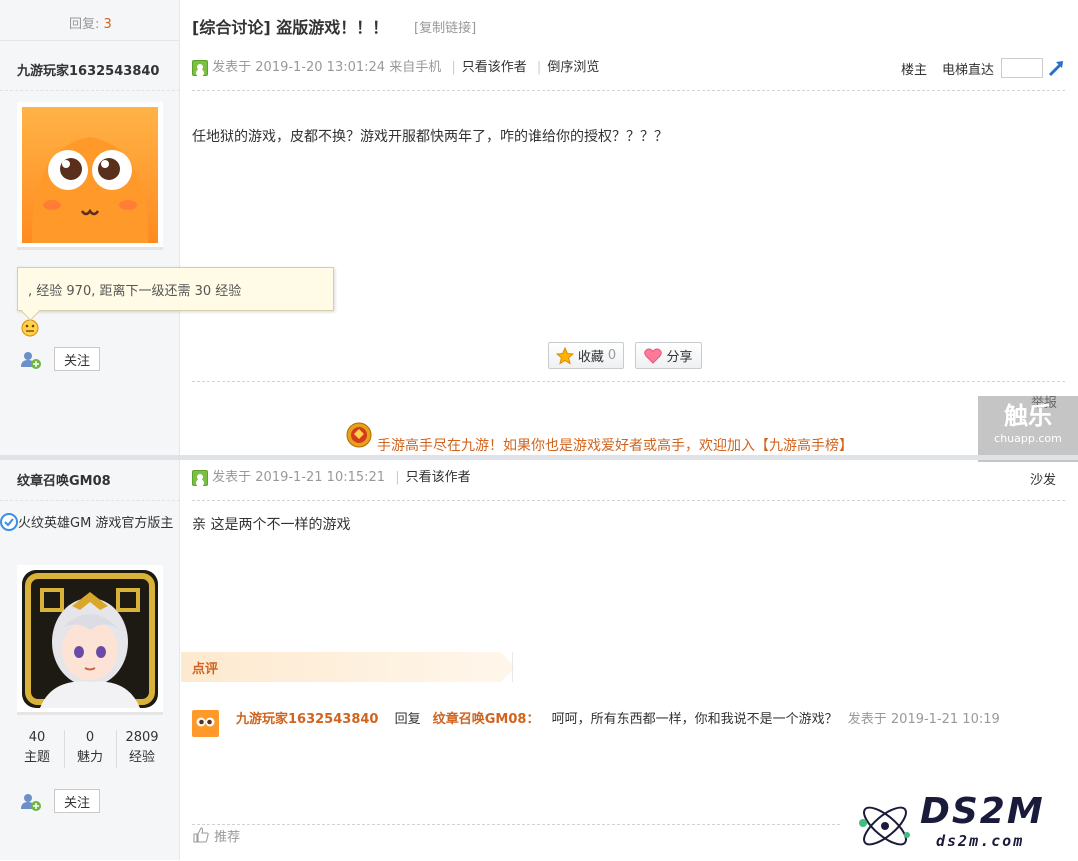 This screenshot has height=861, width=1078. Describe the element at coordinates (271, 525) in the screenshot. I see `post-content: 亲 这是两个不一样的游戏` at that location.